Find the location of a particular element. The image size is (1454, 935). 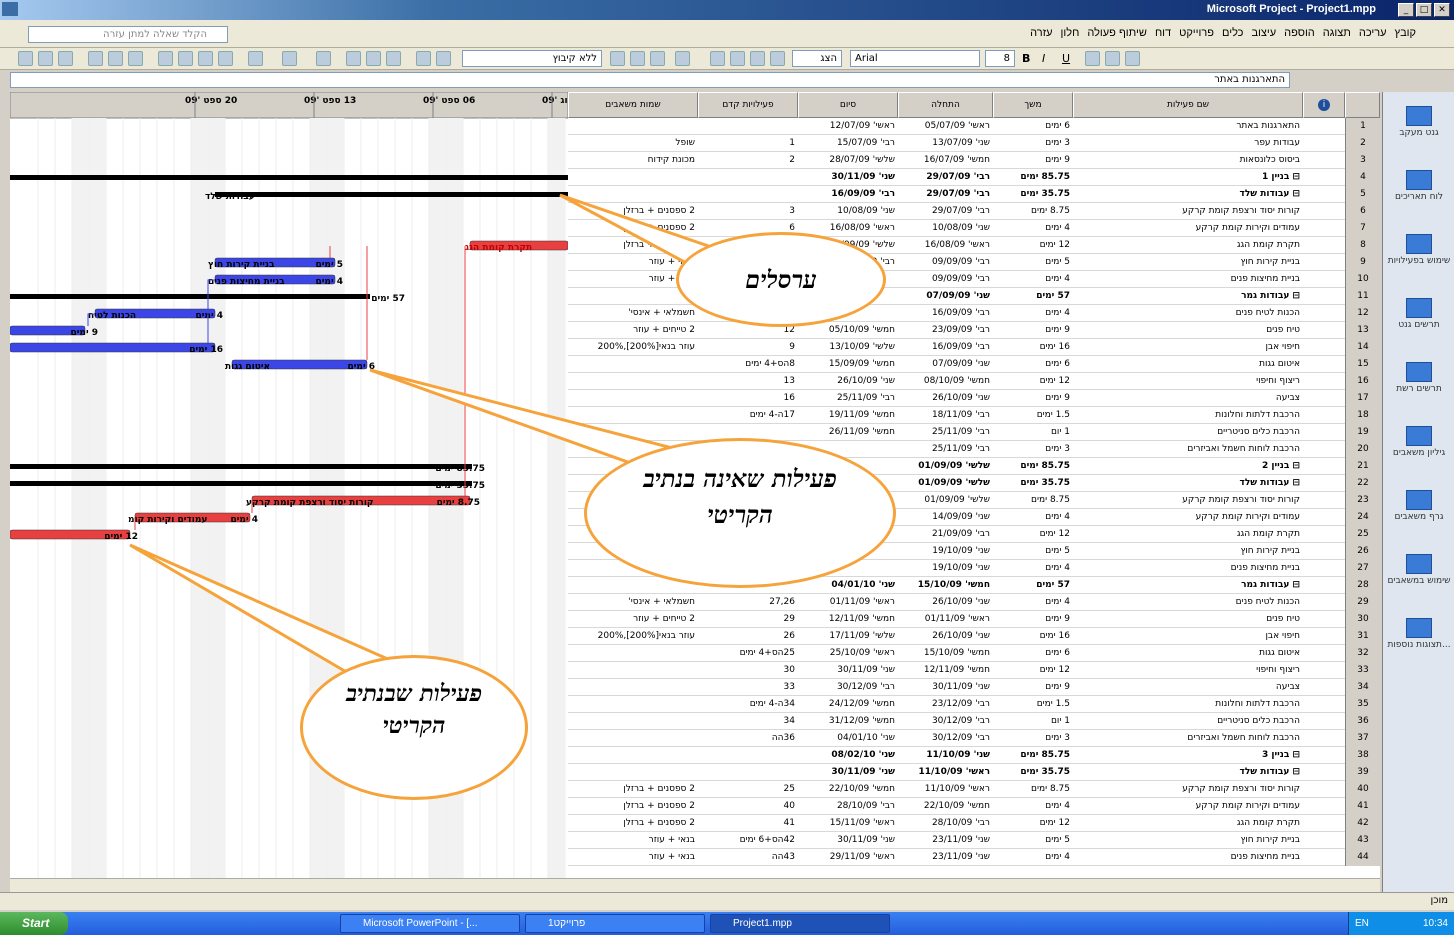

task-folder: פרוייקט1 is located at coordinates (615, 923).